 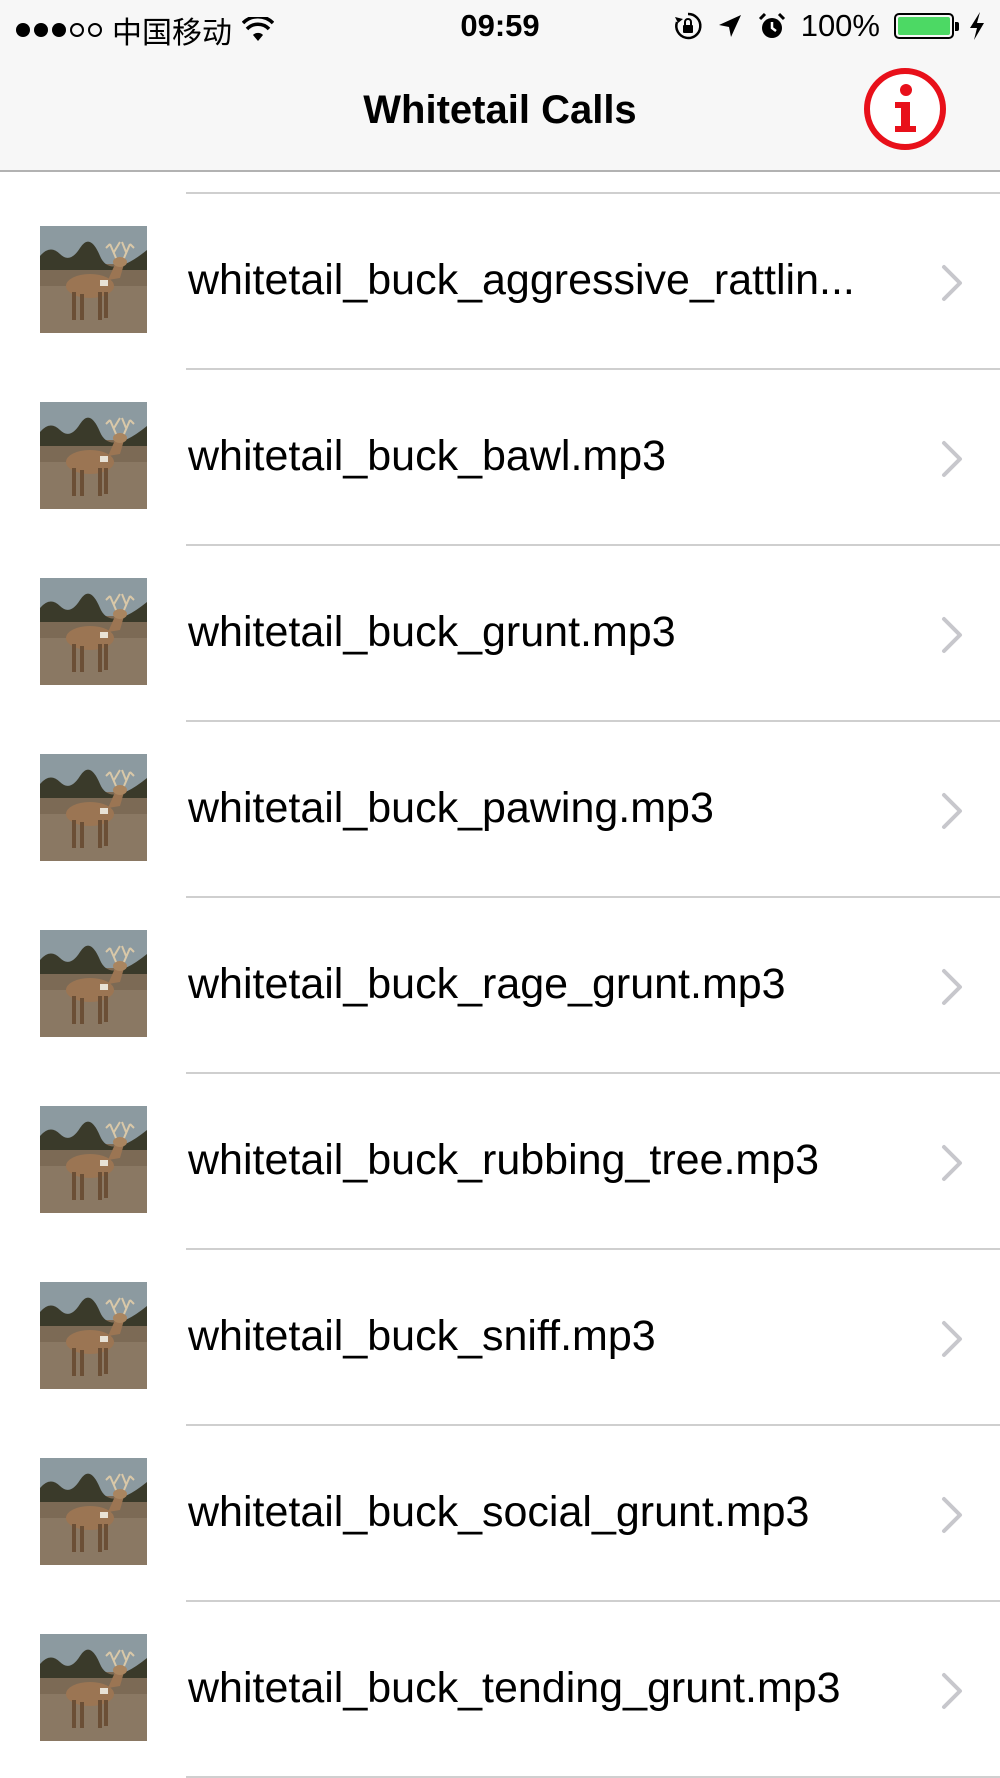 I want to click on status-right: 100%, so click(x=829, y=26).